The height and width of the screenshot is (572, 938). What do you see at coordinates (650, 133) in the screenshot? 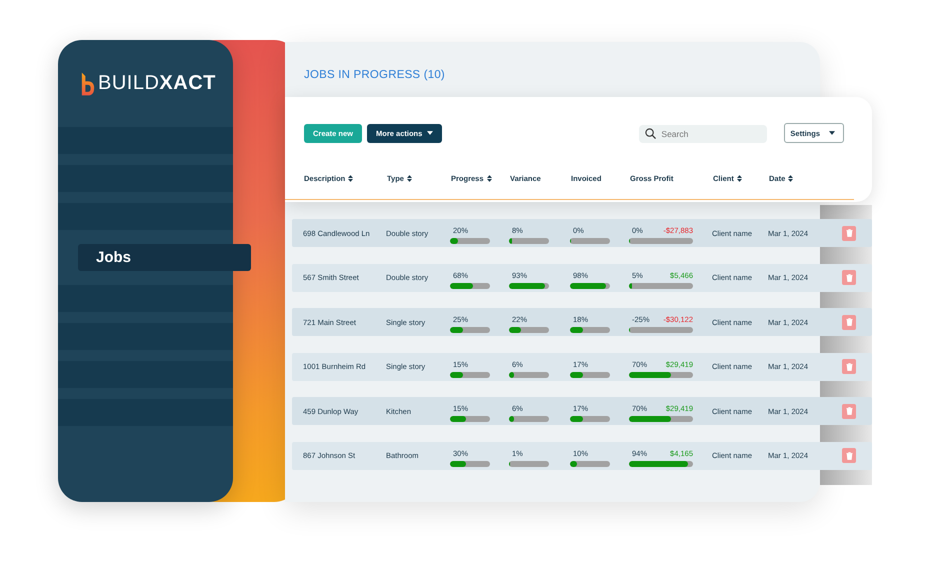
I see `search-icon` at bounding box center [650, 133].